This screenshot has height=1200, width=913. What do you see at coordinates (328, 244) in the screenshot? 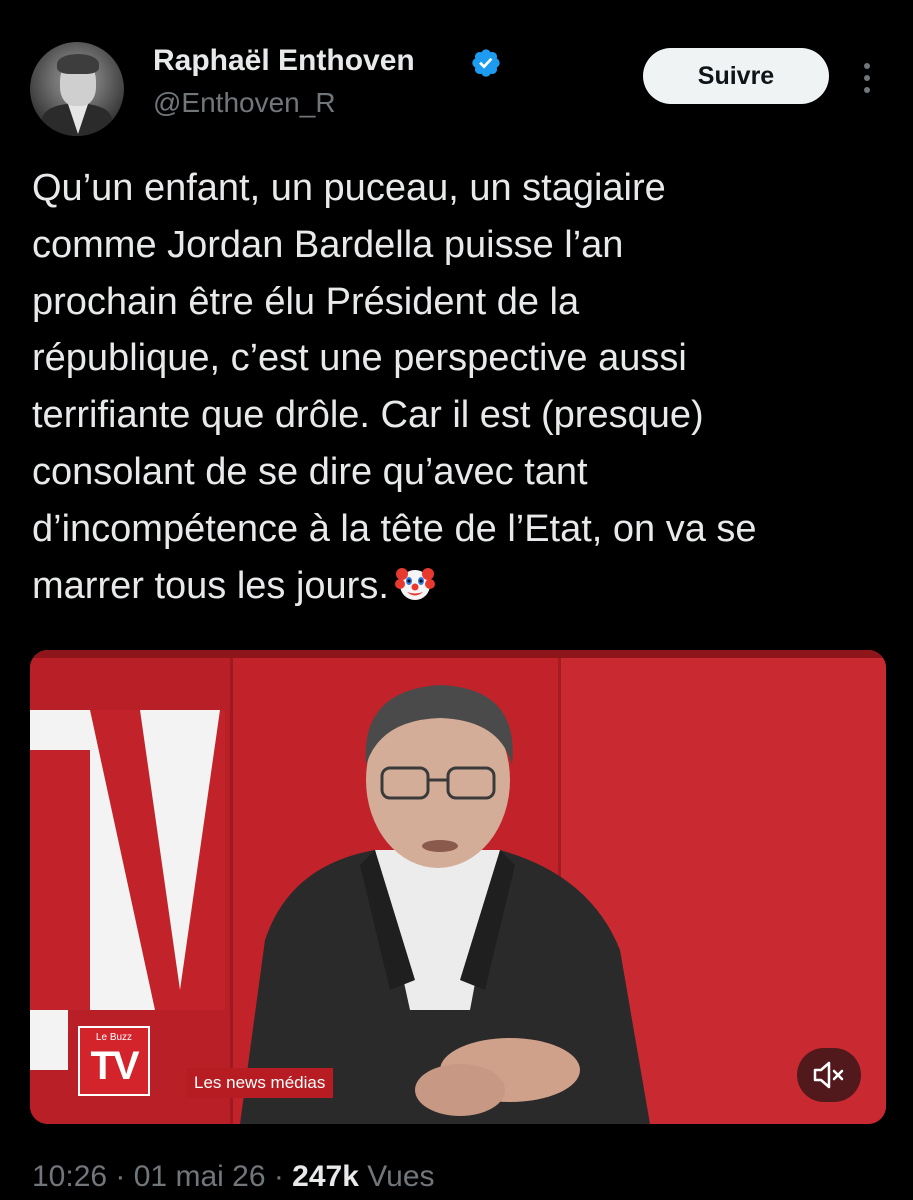
I see `tweet-text-line: comme Jordan Bardella puisse l’an` at bounding box center [328, 244].